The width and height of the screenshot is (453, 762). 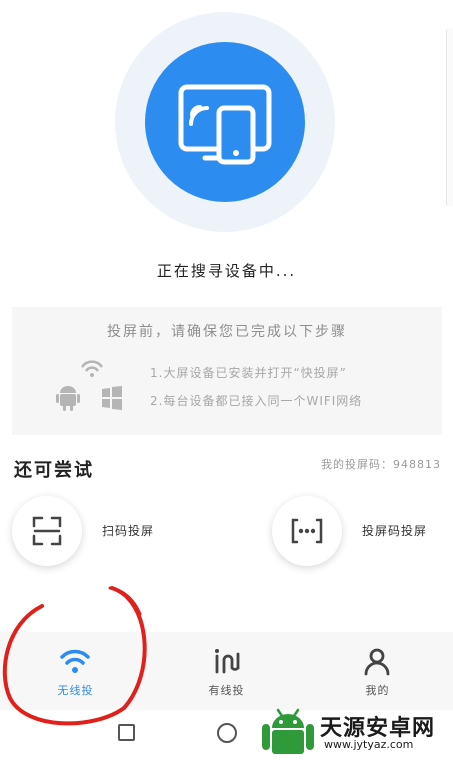 I want to click on recent-apps-button, so click(x=126, y=732).